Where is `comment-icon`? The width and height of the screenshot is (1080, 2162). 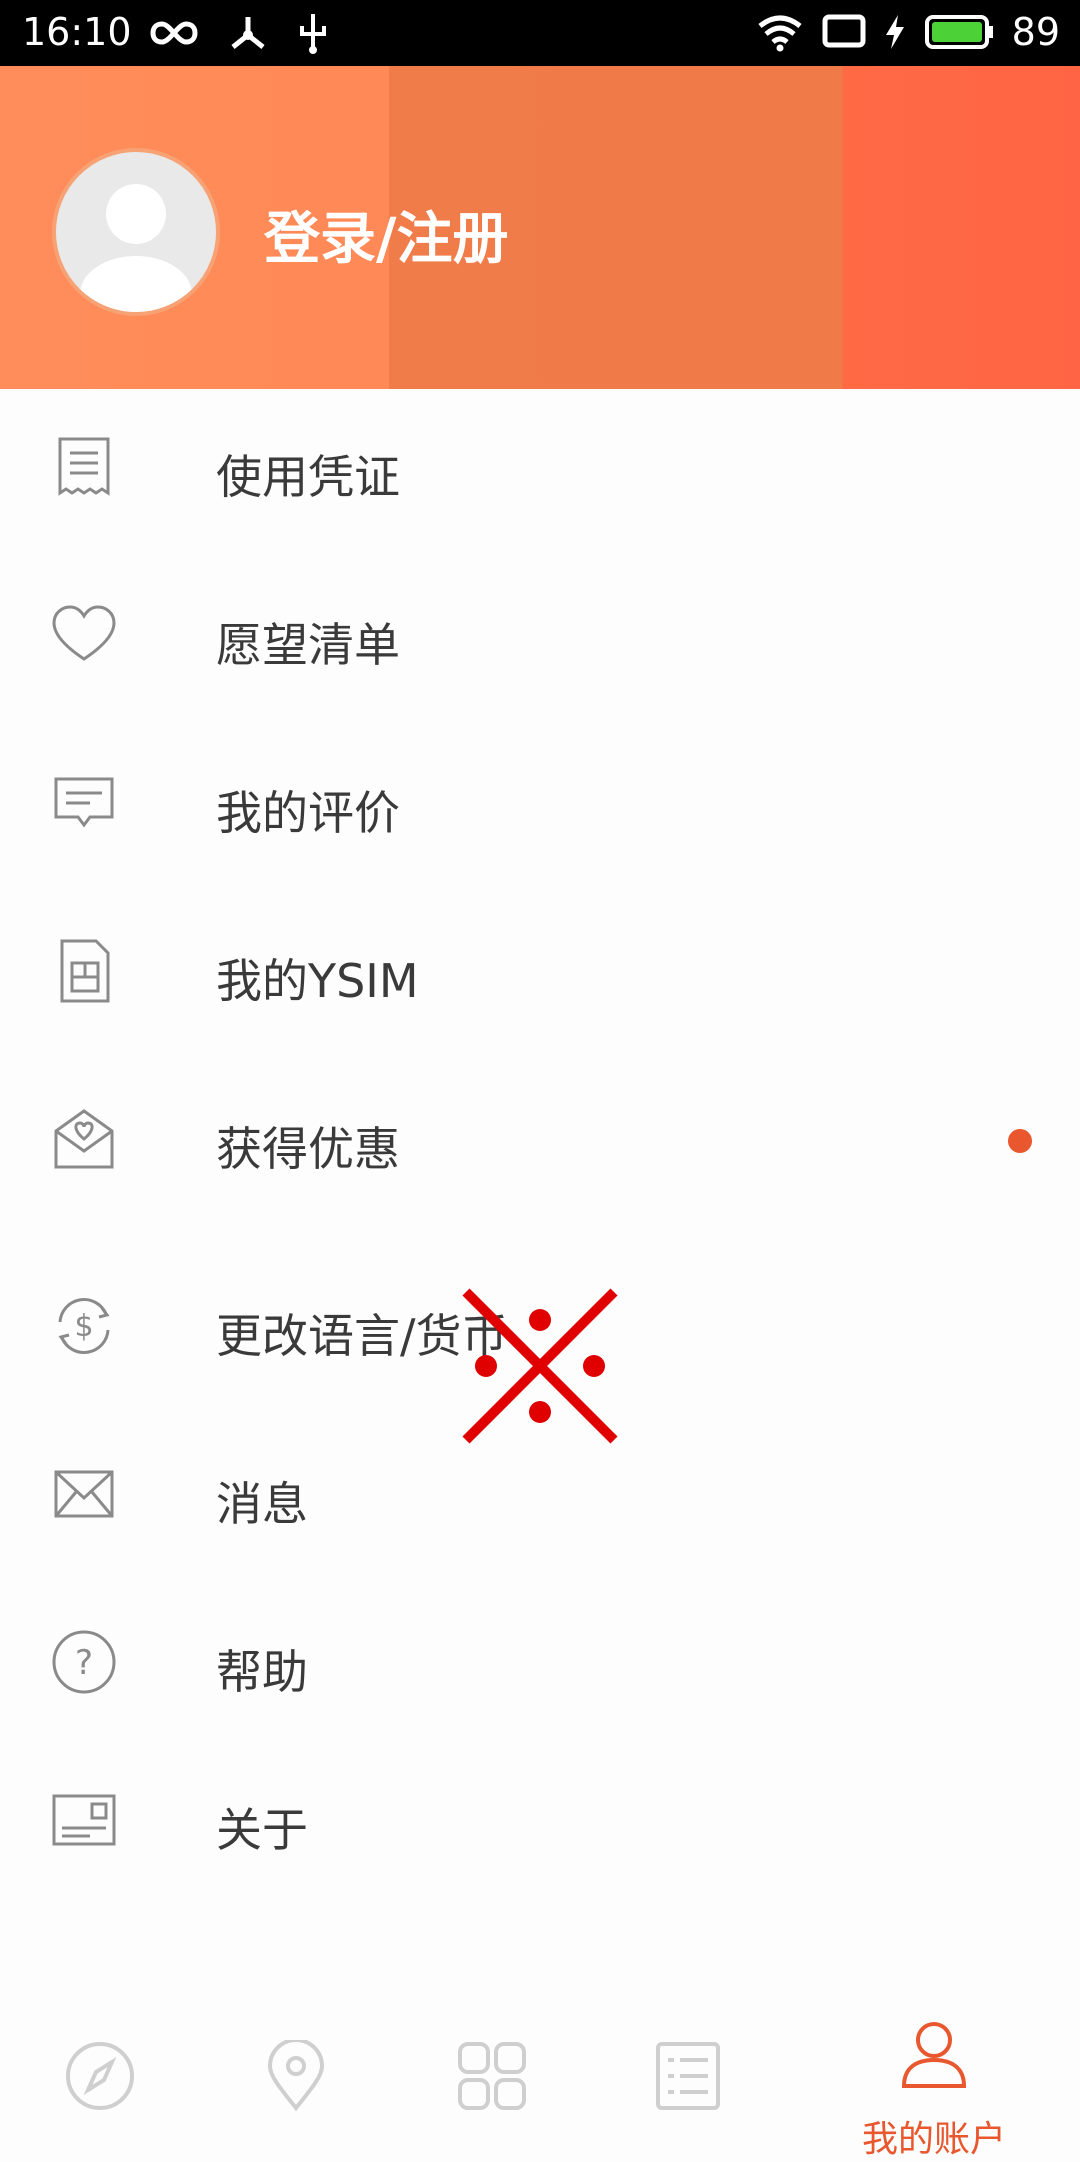 comment-icon is located at coordinates (84, 802).